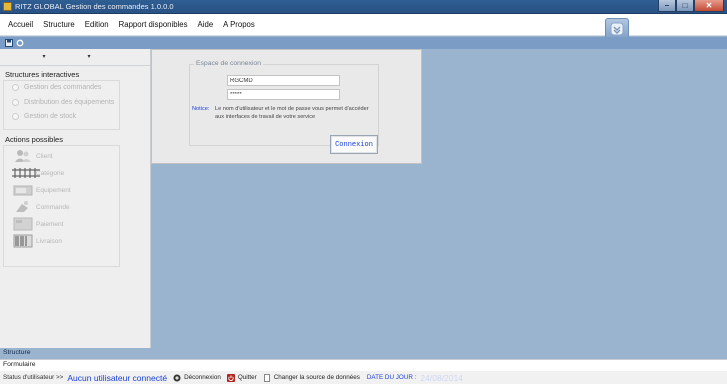 The height and width of the screenshot is (384, 727). What do you see at coordinates (53, 207) in the screenshot?
I see `action-label: Commande` at bounding box center [53, 207].